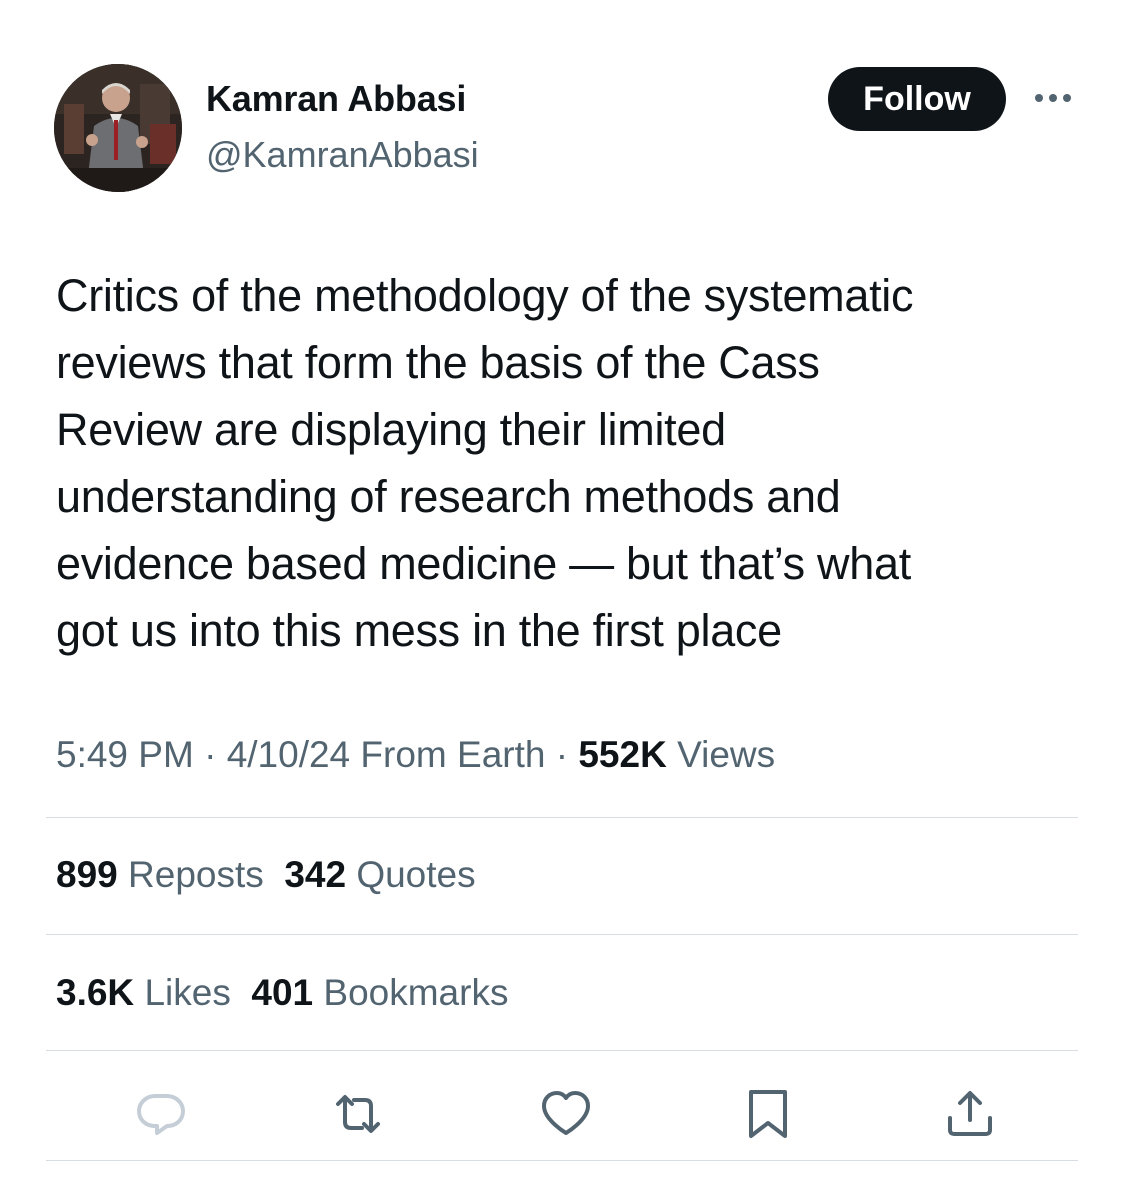 This screenshot has height=1200, width=1132. What do you see at coordinates (342, 155) in the screenshot?
I see `user-handle: @KamranAbbasi` at bounding box center [342, 155].